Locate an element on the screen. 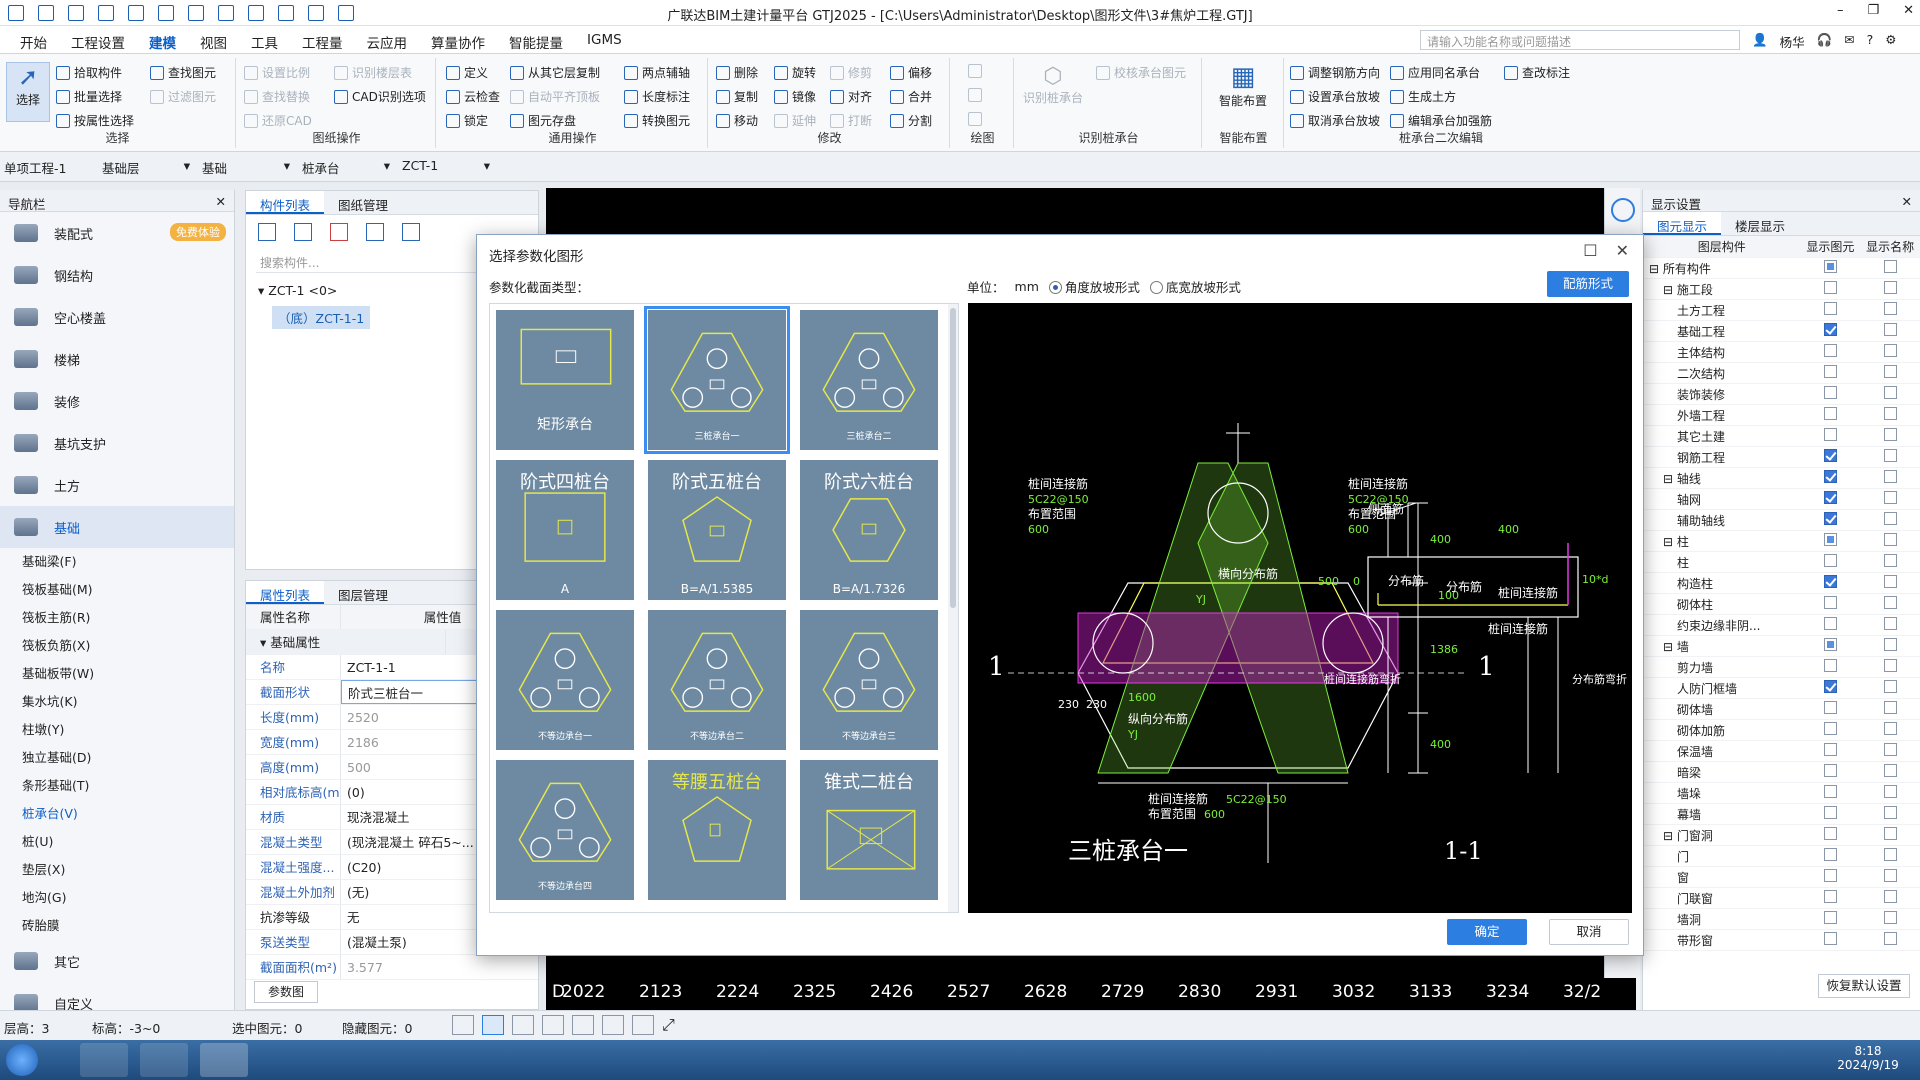 The height and width of the screenshot is (1080, 1920). start-button is located at coordinates (22, 1060).